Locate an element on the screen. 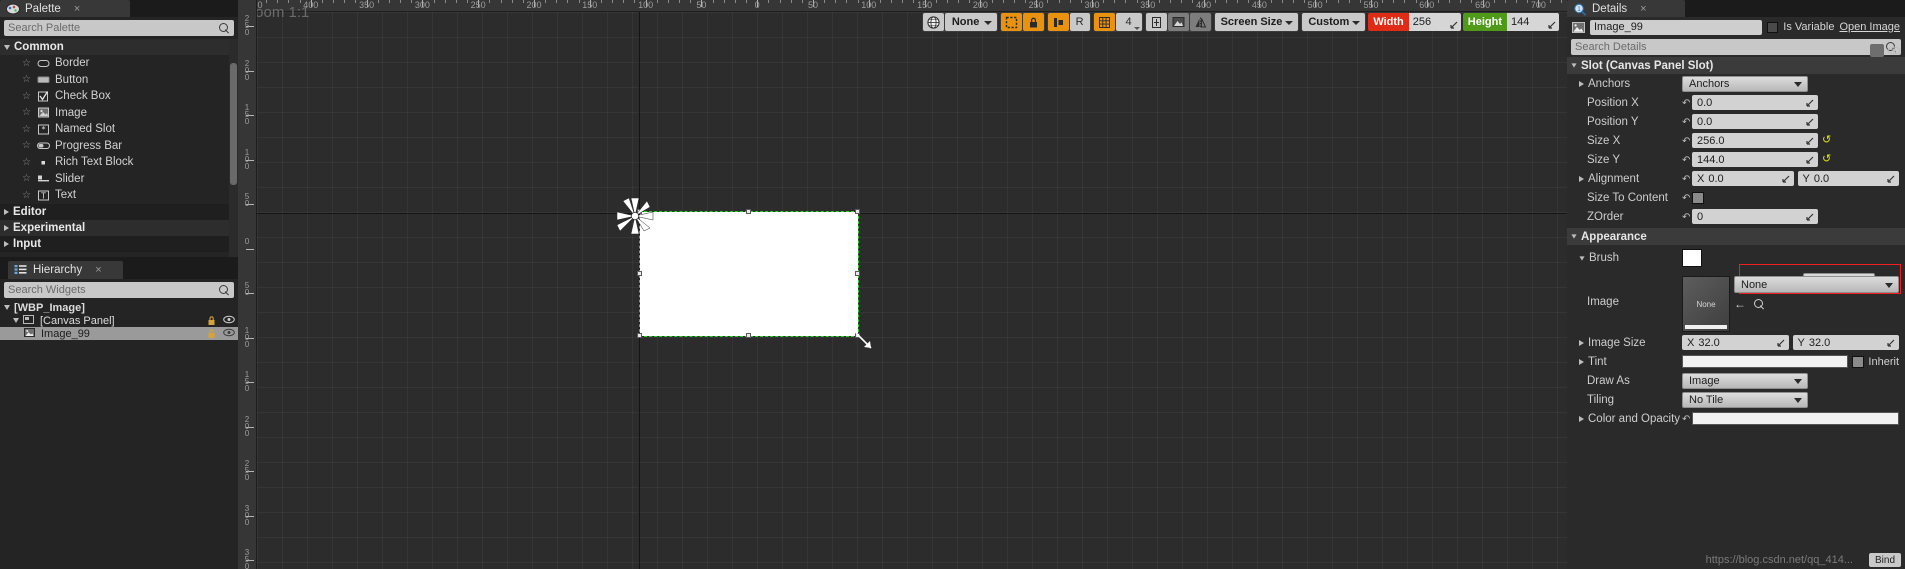 The width and height of the screenshot is (1905, 569). size-y-input: 144.0 is located at coordinates (1755, 159).